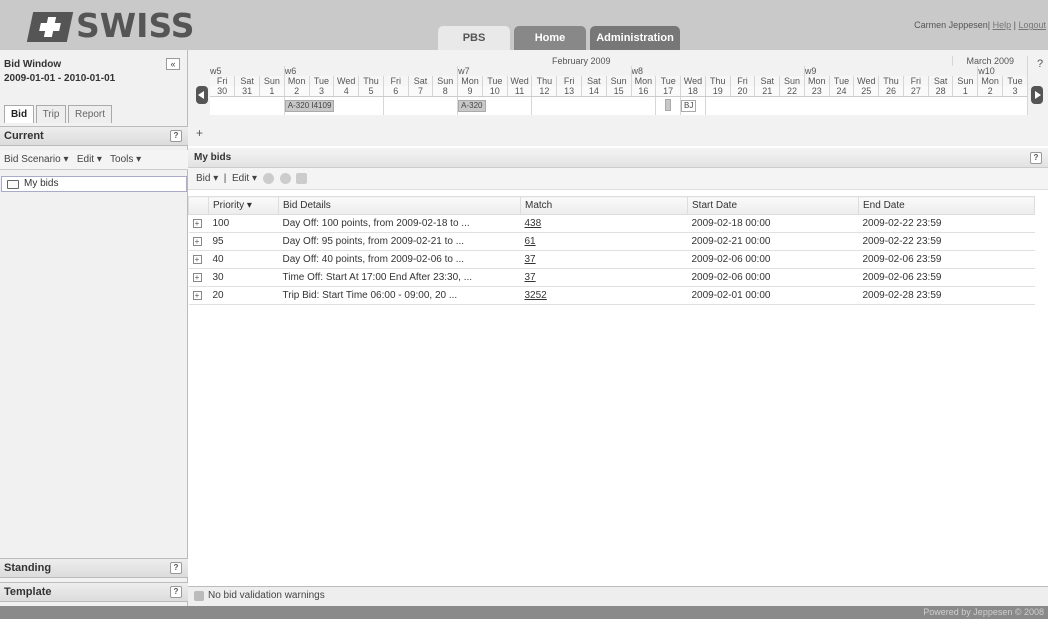 Image resolution: width=1048 pixels, height=619 pixels. I want to click on day-number-cell: 27, so click(916, 91).